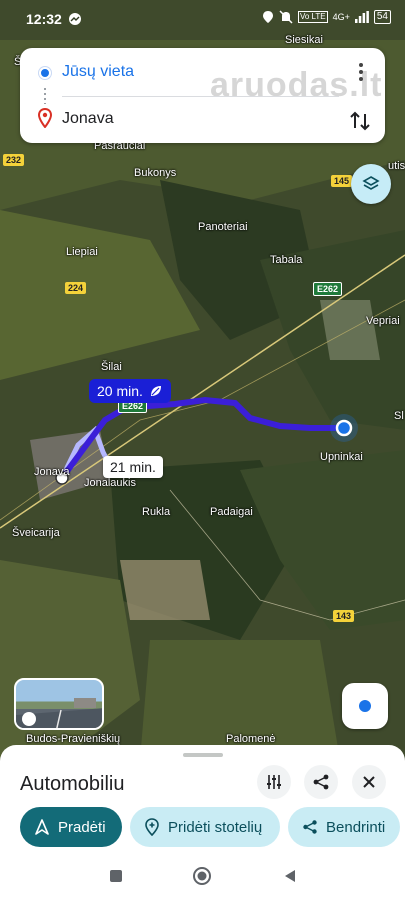  I want to click on eco-leaf-icon, so click(155, 391).